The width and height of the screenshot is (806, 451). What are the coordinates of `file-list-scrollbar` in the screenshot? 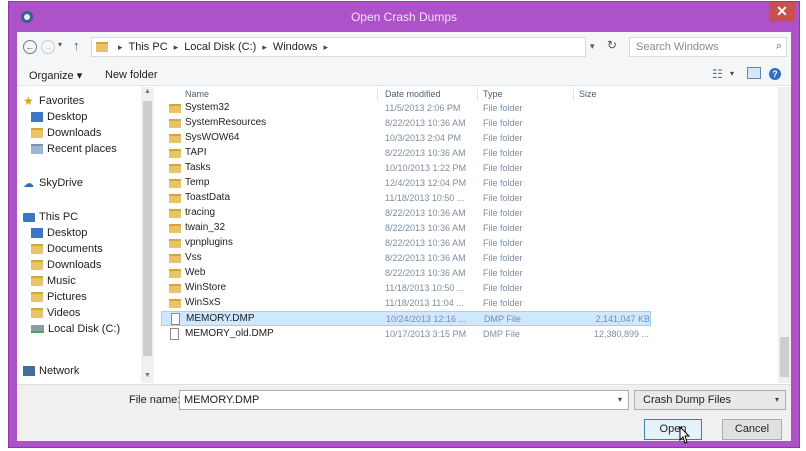 It's located at (784, 235).